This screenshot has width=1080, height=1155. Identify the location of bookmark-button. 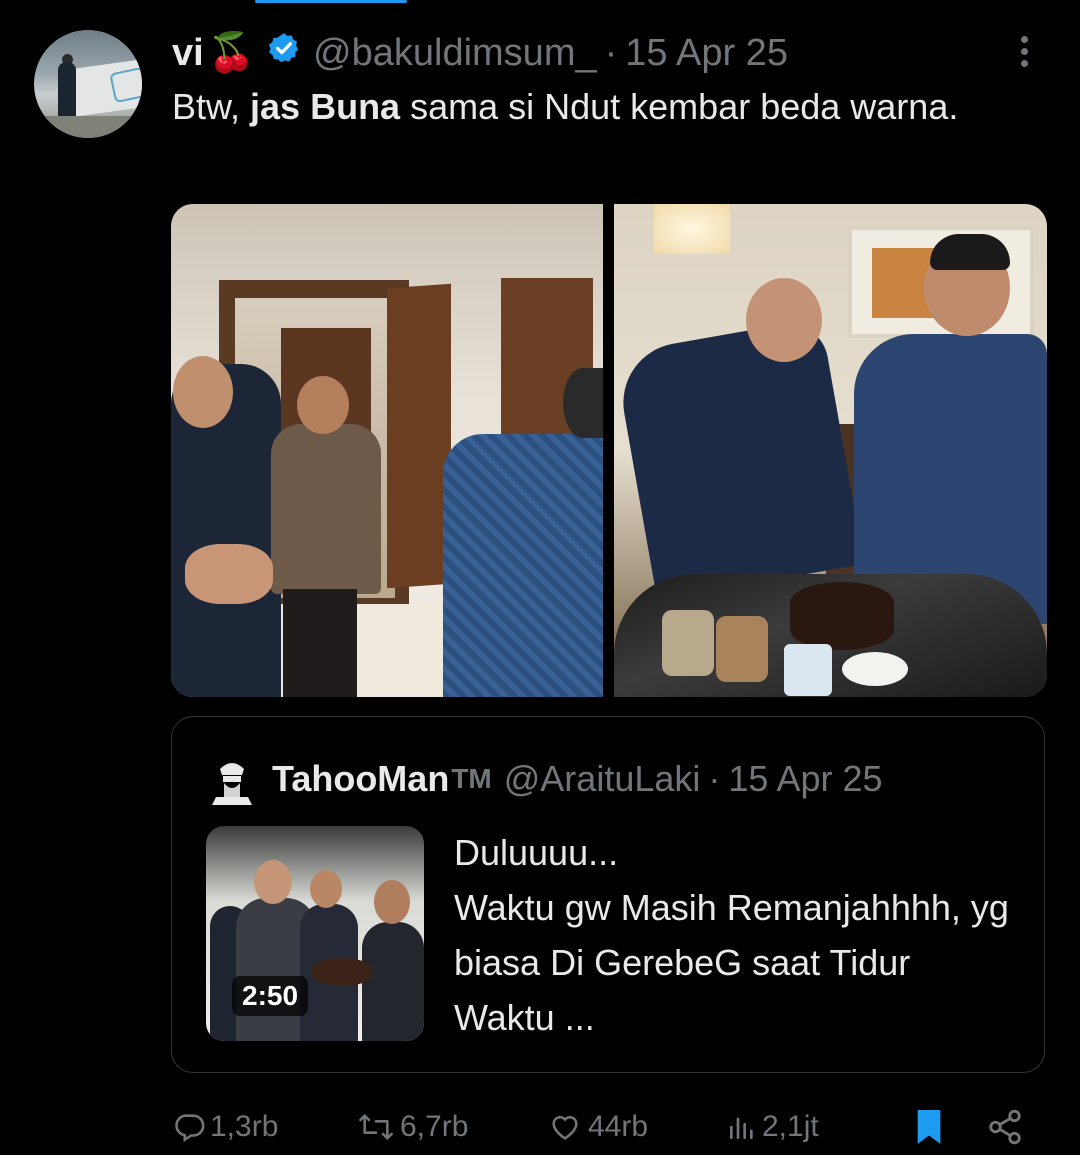
(929, 1127).